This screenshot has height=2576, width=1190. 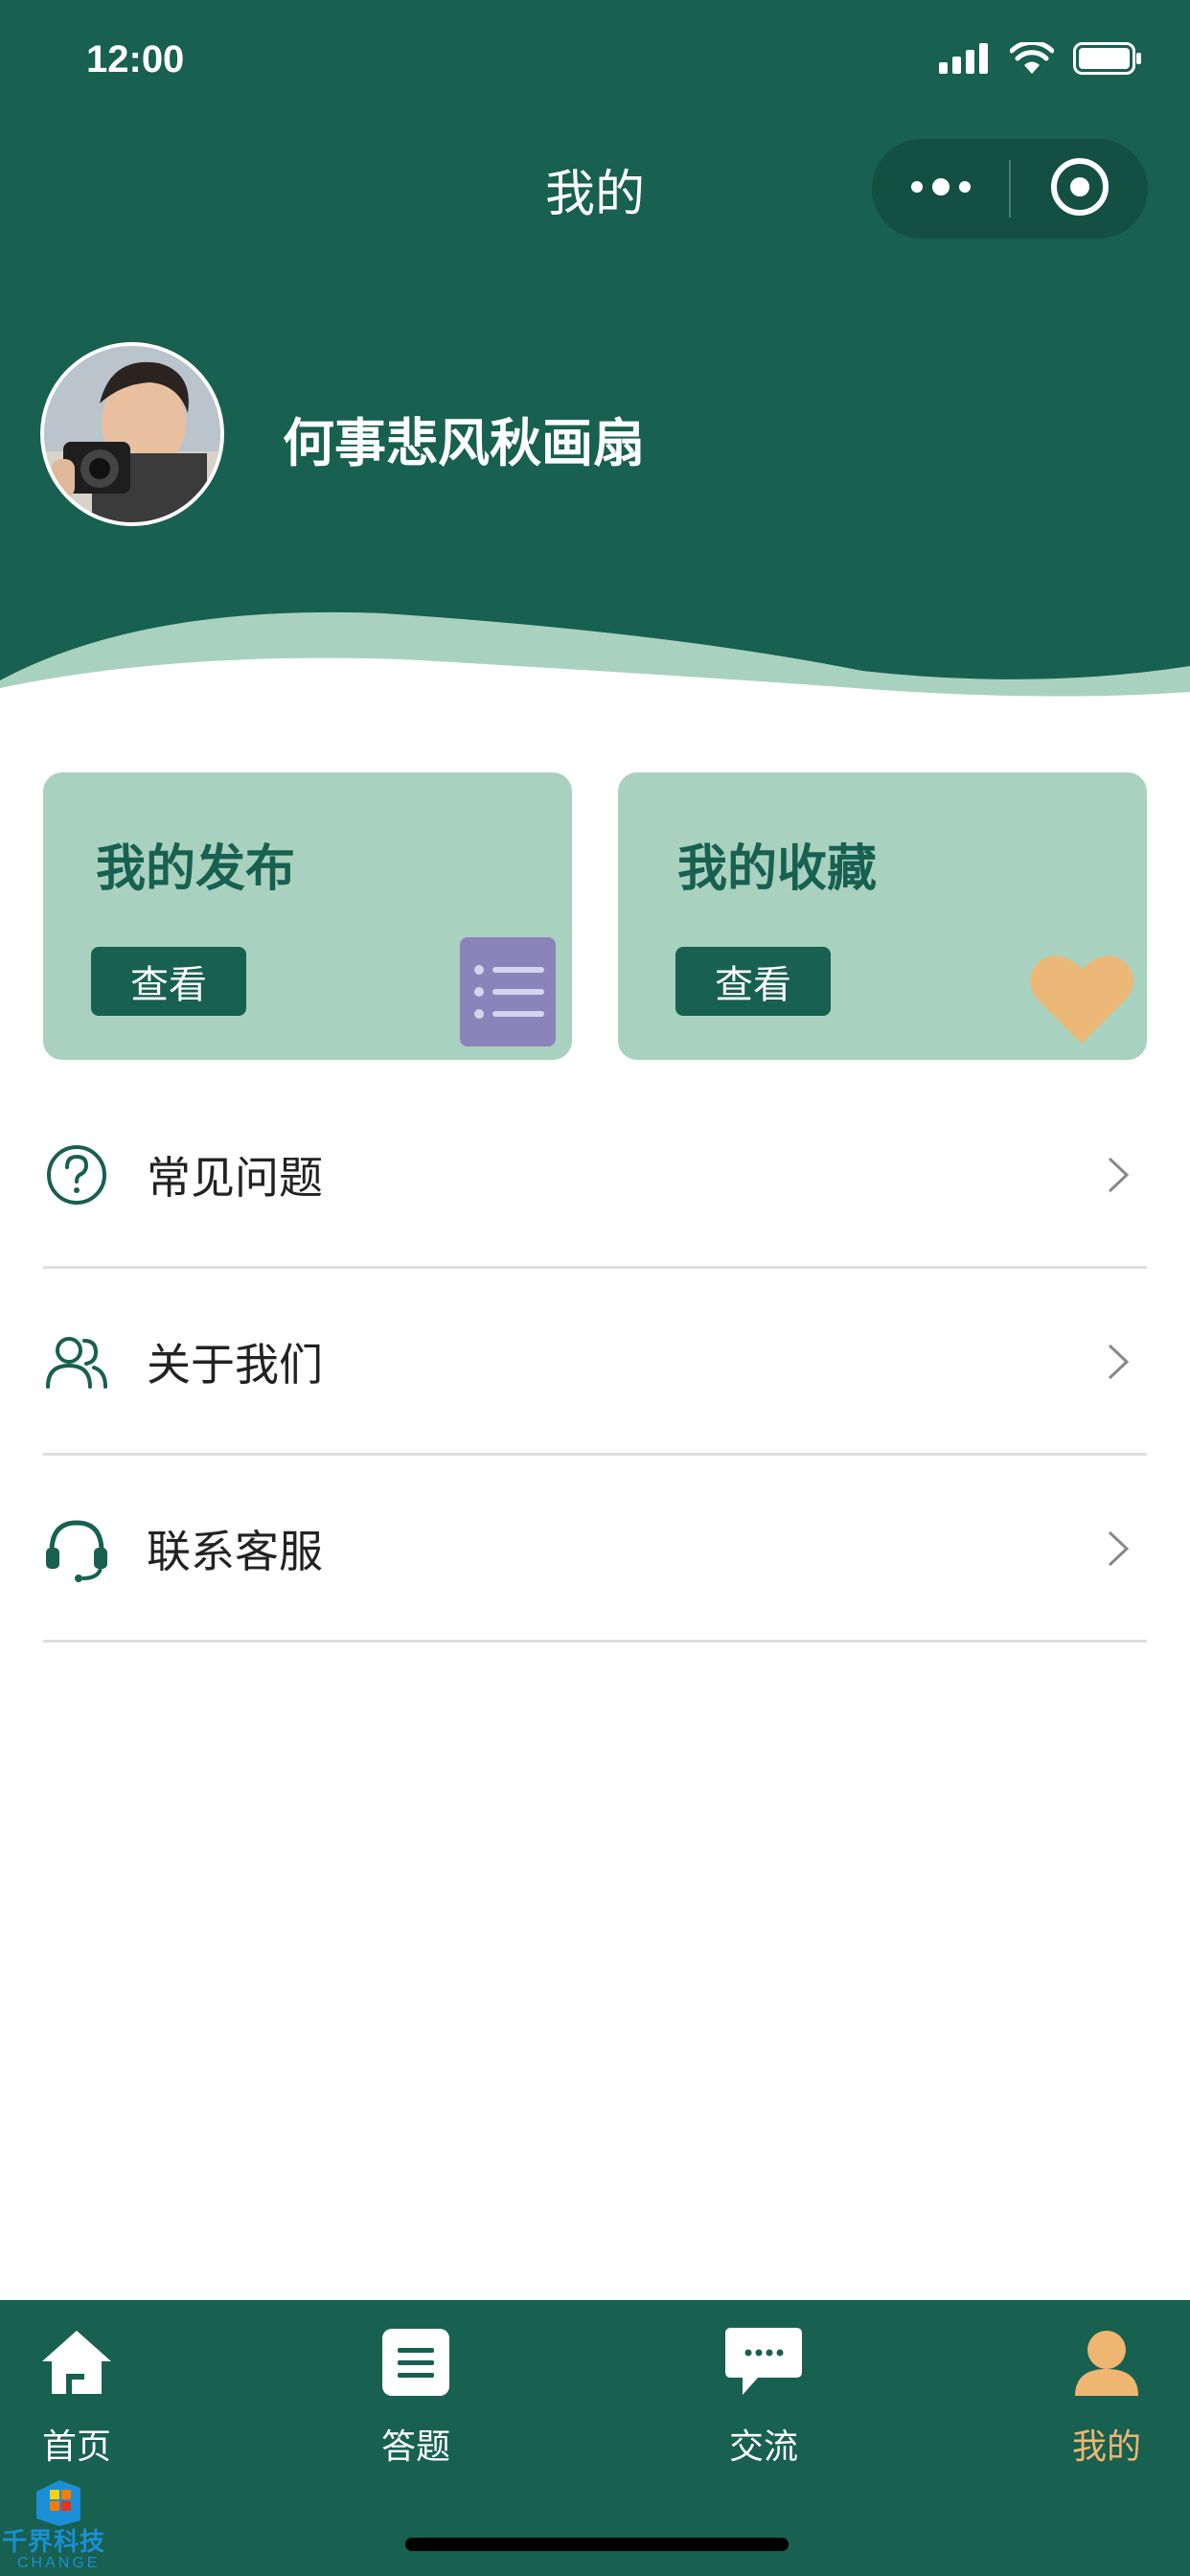 I want to click on my-favorites-card: 我的收藏 查看, so click(x=883, y=916).